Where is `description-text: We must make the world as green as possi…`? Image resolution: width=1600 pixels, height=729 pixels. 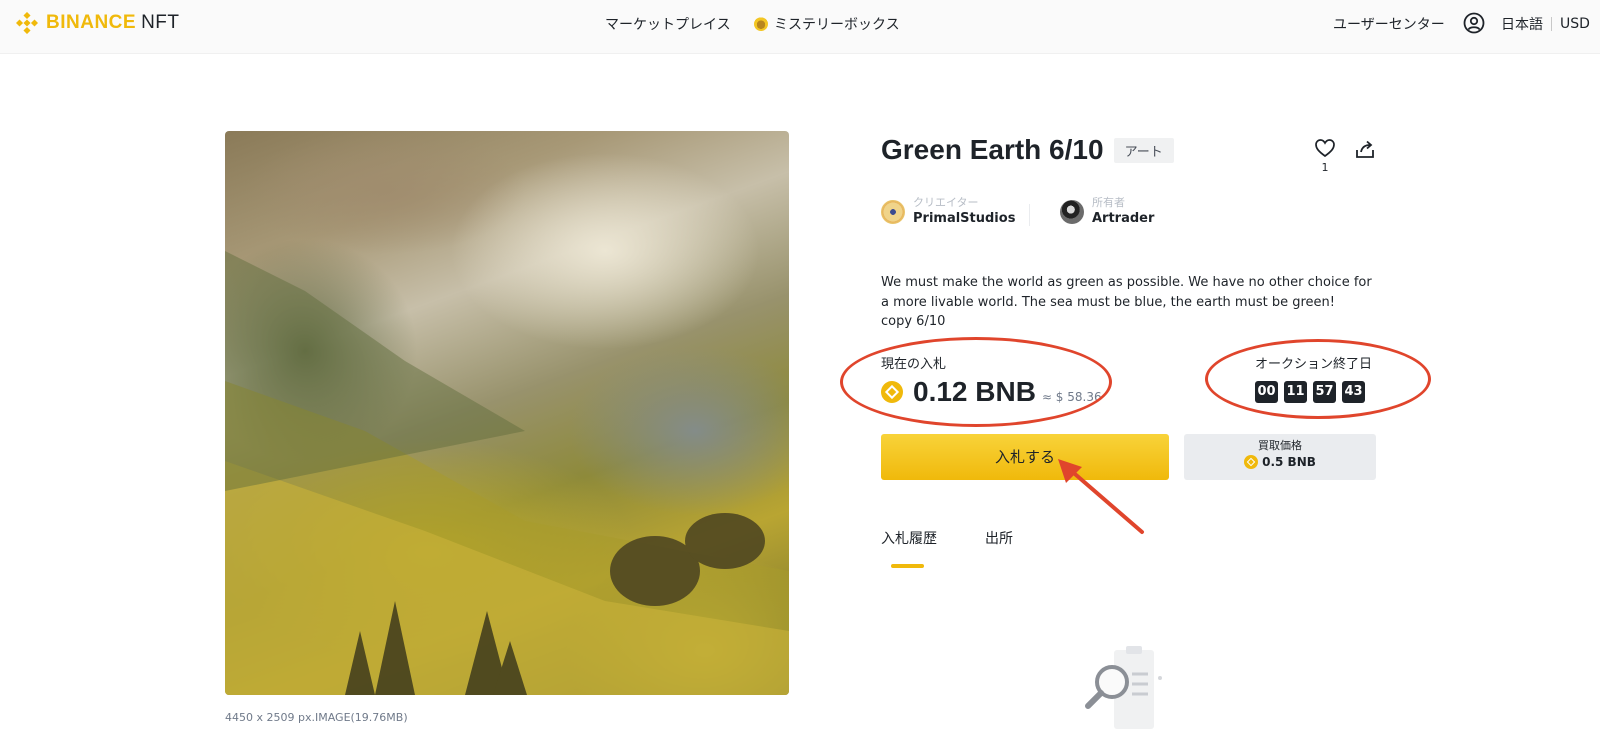 description-text: We must make the world as green as possi… is located at coordinates (1126, 292).